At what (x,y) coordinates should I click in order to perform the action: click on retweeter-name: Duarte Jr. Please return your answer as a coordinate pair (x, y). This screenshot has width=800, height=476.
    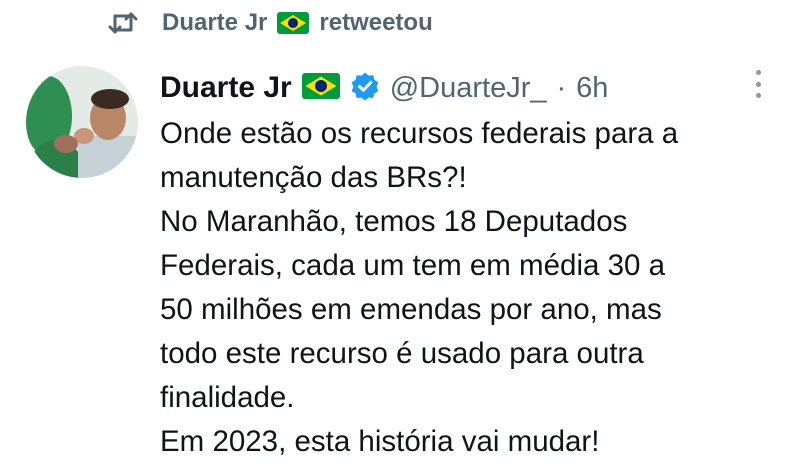
    Looking at the image, I should click on (214, 23).